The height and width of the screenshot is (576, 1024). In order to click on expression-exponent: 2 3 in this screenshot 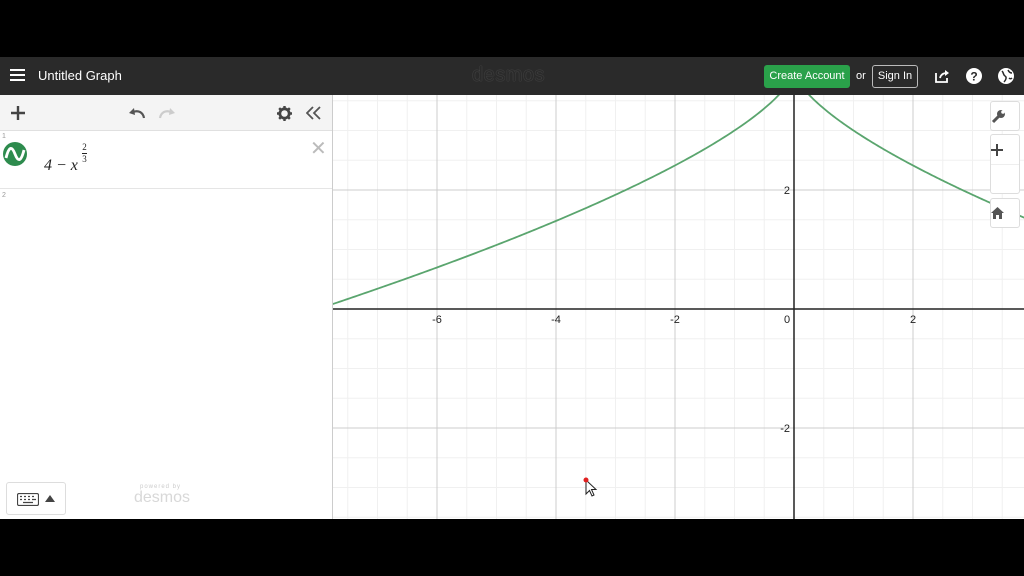, I will do `click(84, 153)`.